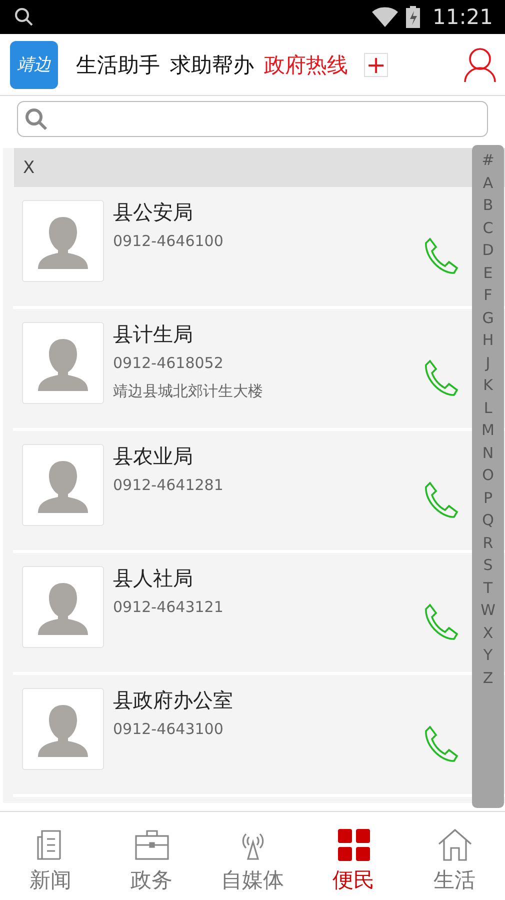  Describe the element at coordinates (488, 317) in the screenshot. I see `index-letter: G` at that location.